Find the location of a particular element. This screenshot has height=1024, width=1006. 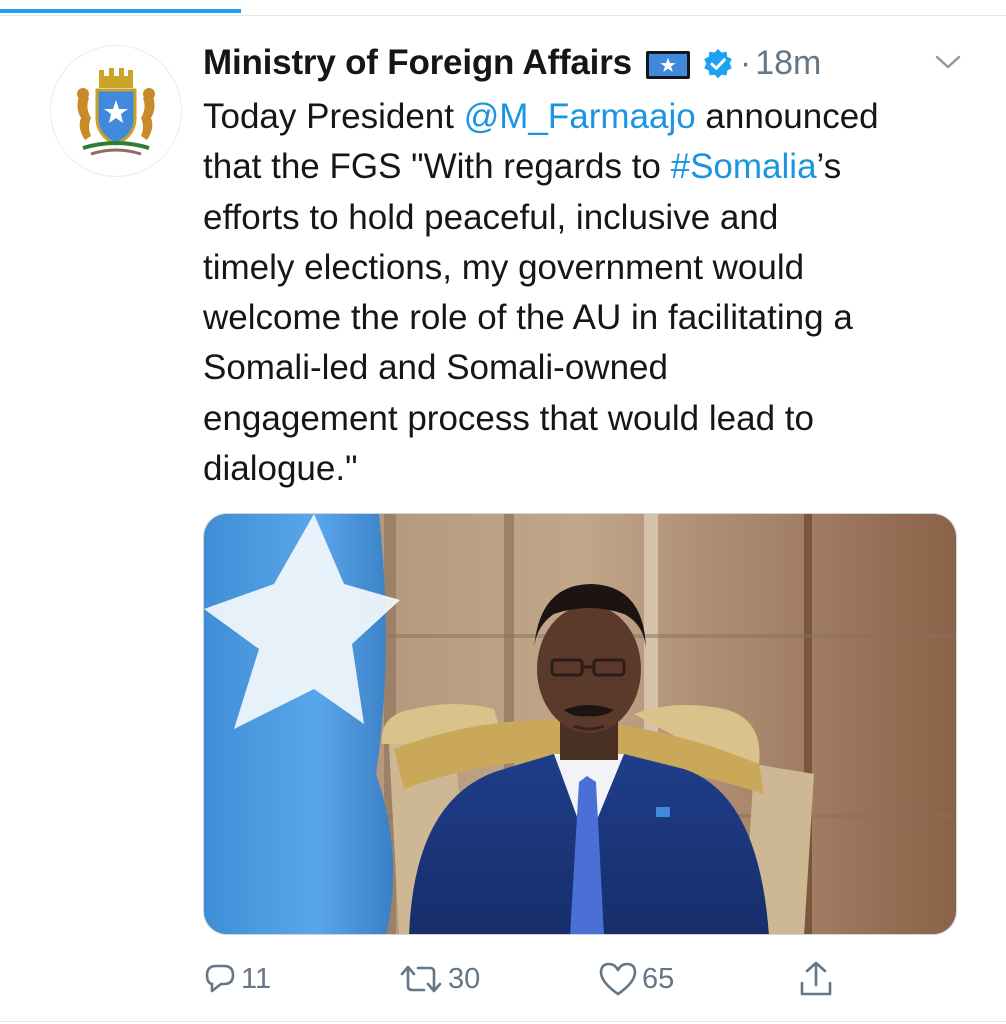

top-bar is located at coordinates (503, 8).